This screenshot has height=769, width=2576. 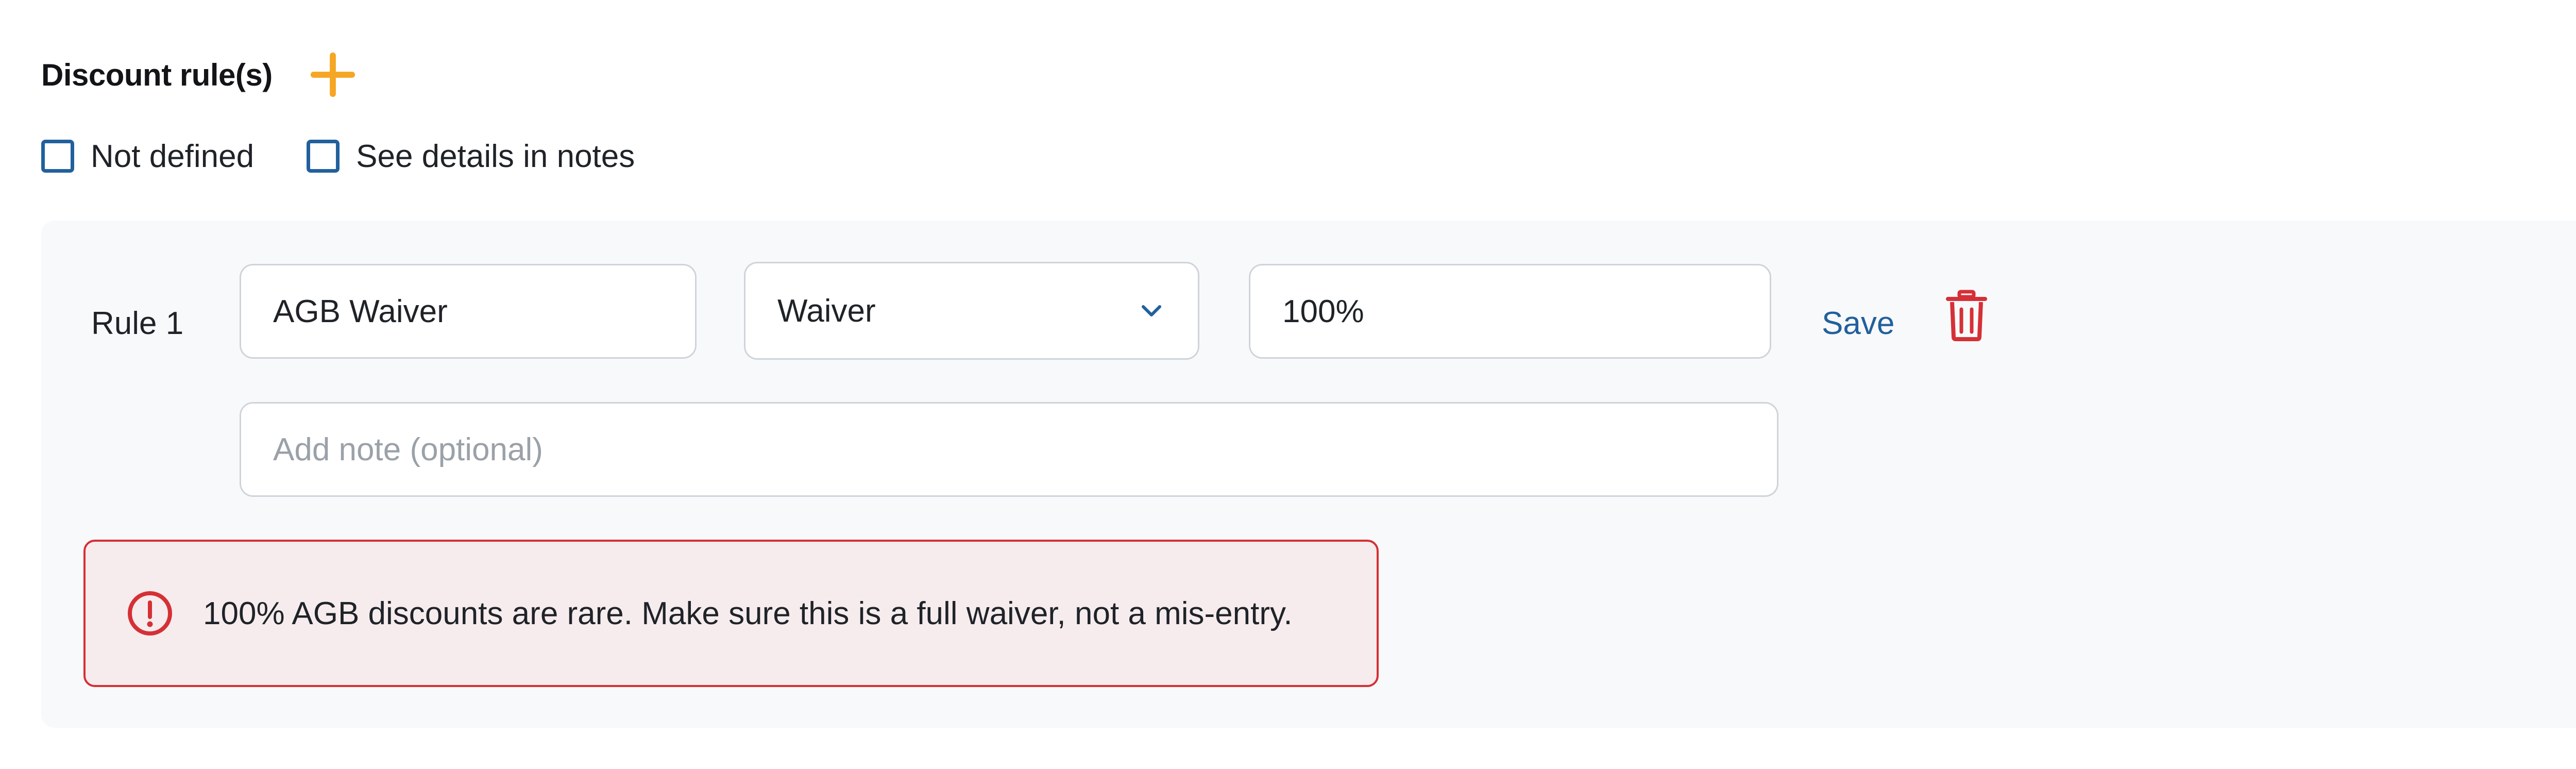 What do you see at coordinates (971, 311) in the screenshot?
I see `discount-type-select: Waiver` at bounding box center [971, 311].